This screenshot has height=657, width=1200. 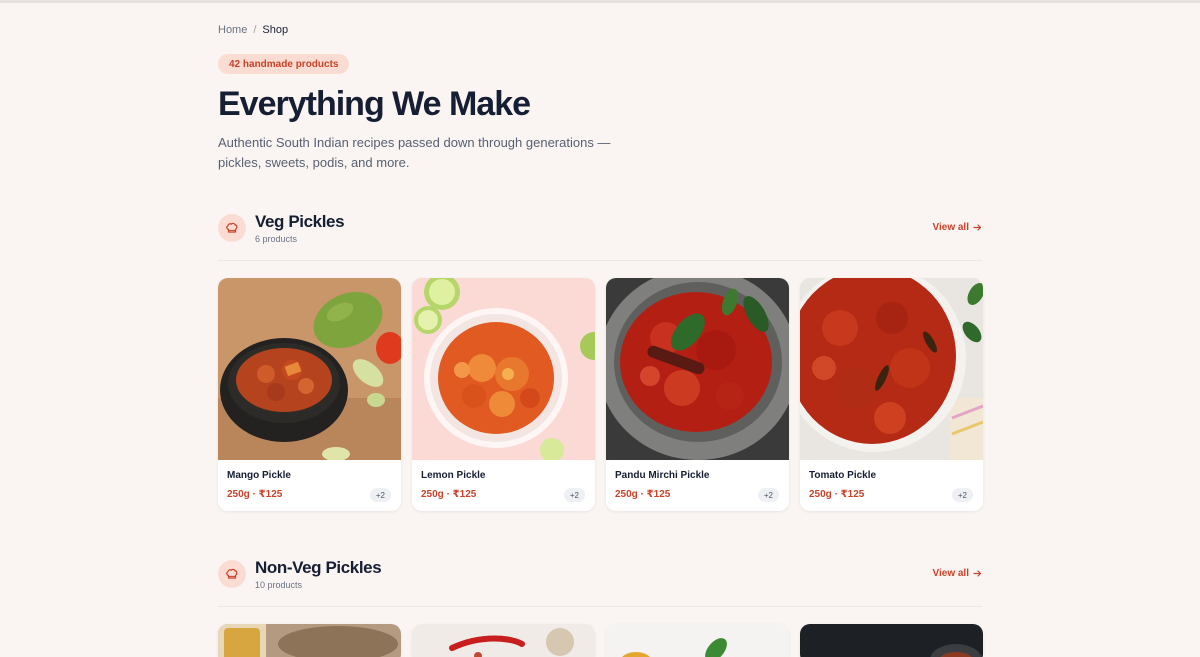 What do you see at coordinates (843, 475) in the screenshot?
I see `product-name: Tomato Pickle` at bounding box center [843, 475].